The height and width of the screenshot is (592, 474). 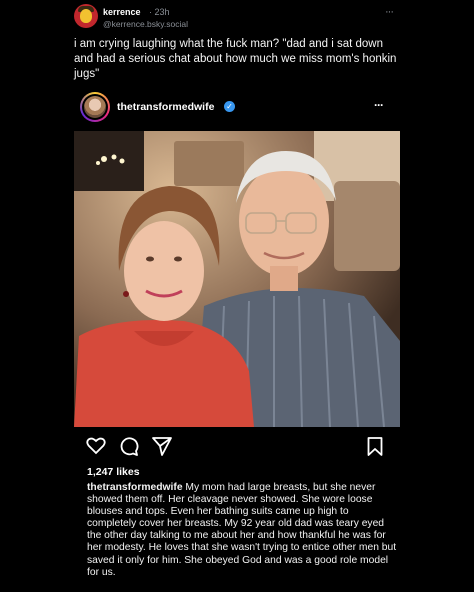 What do you see at coordinates (145, 24) in the screenshot?
I see `author-handle: @kerrence.bsky.social` at bounding box center [145, 24].